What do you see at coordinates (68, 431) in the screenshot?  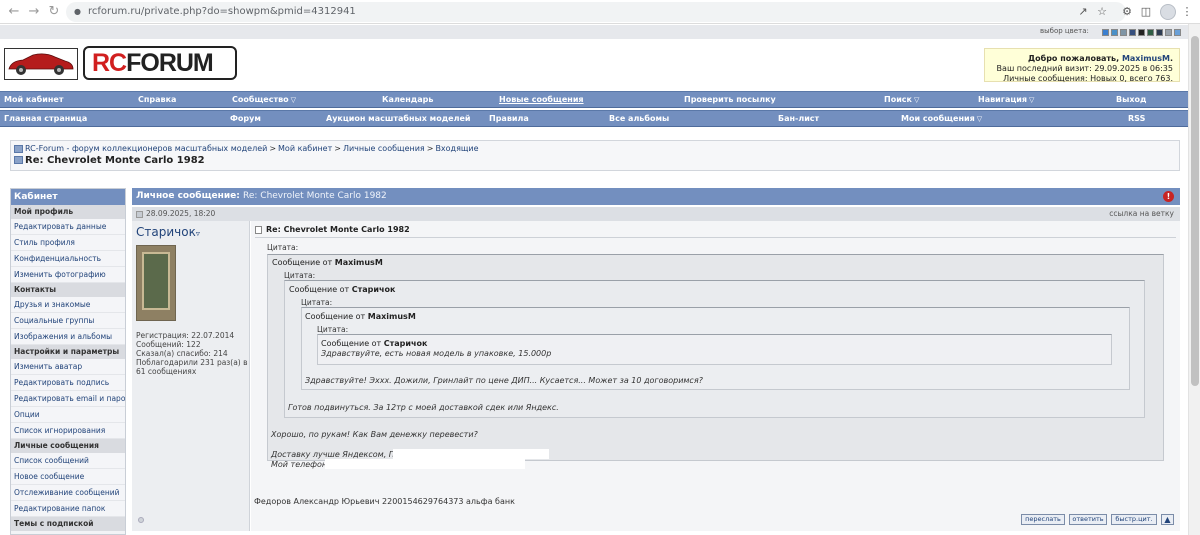 I see `sidebar-link: Список игнорирования` at bounding box center [68, 431].